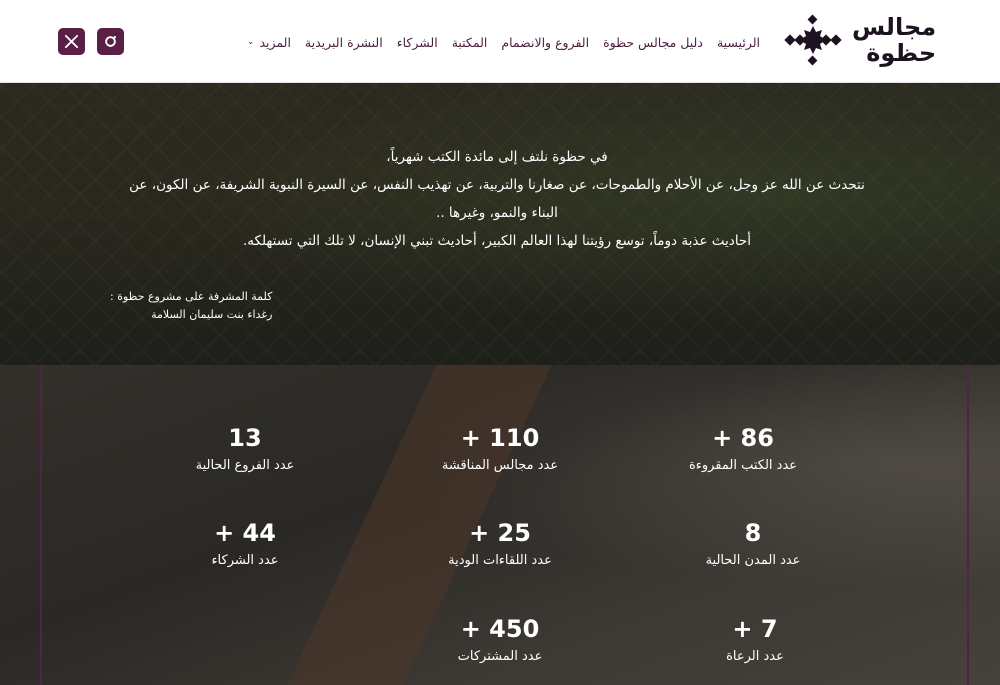 The width and height of the screenshot is (1000, 685). What do you see at coordinates (753, 533) in the screenshot?
I see `stat-value: 8` at bounding box center [753, 533].